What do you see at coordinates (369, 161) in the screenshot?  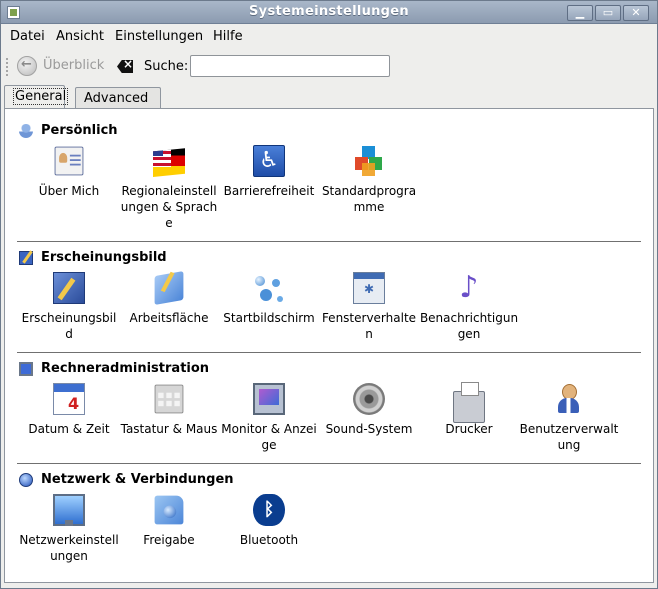 I see `cubes-icon` at bounding box center [369, 161].